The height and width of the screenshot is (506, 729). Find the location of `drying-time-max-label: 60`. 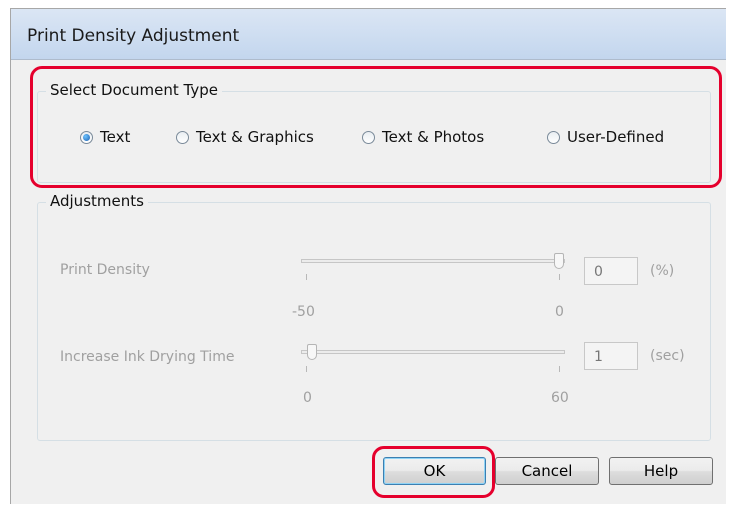

drying-time-max-label: 60 is located at coordinates (560, 398).